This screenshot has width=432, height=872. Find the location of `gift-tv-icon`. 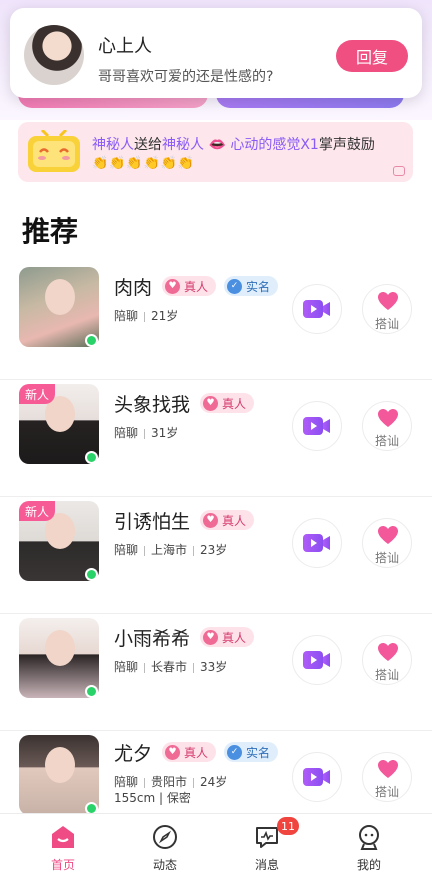

gift-tv-icon is located at coordinates (54, 151).